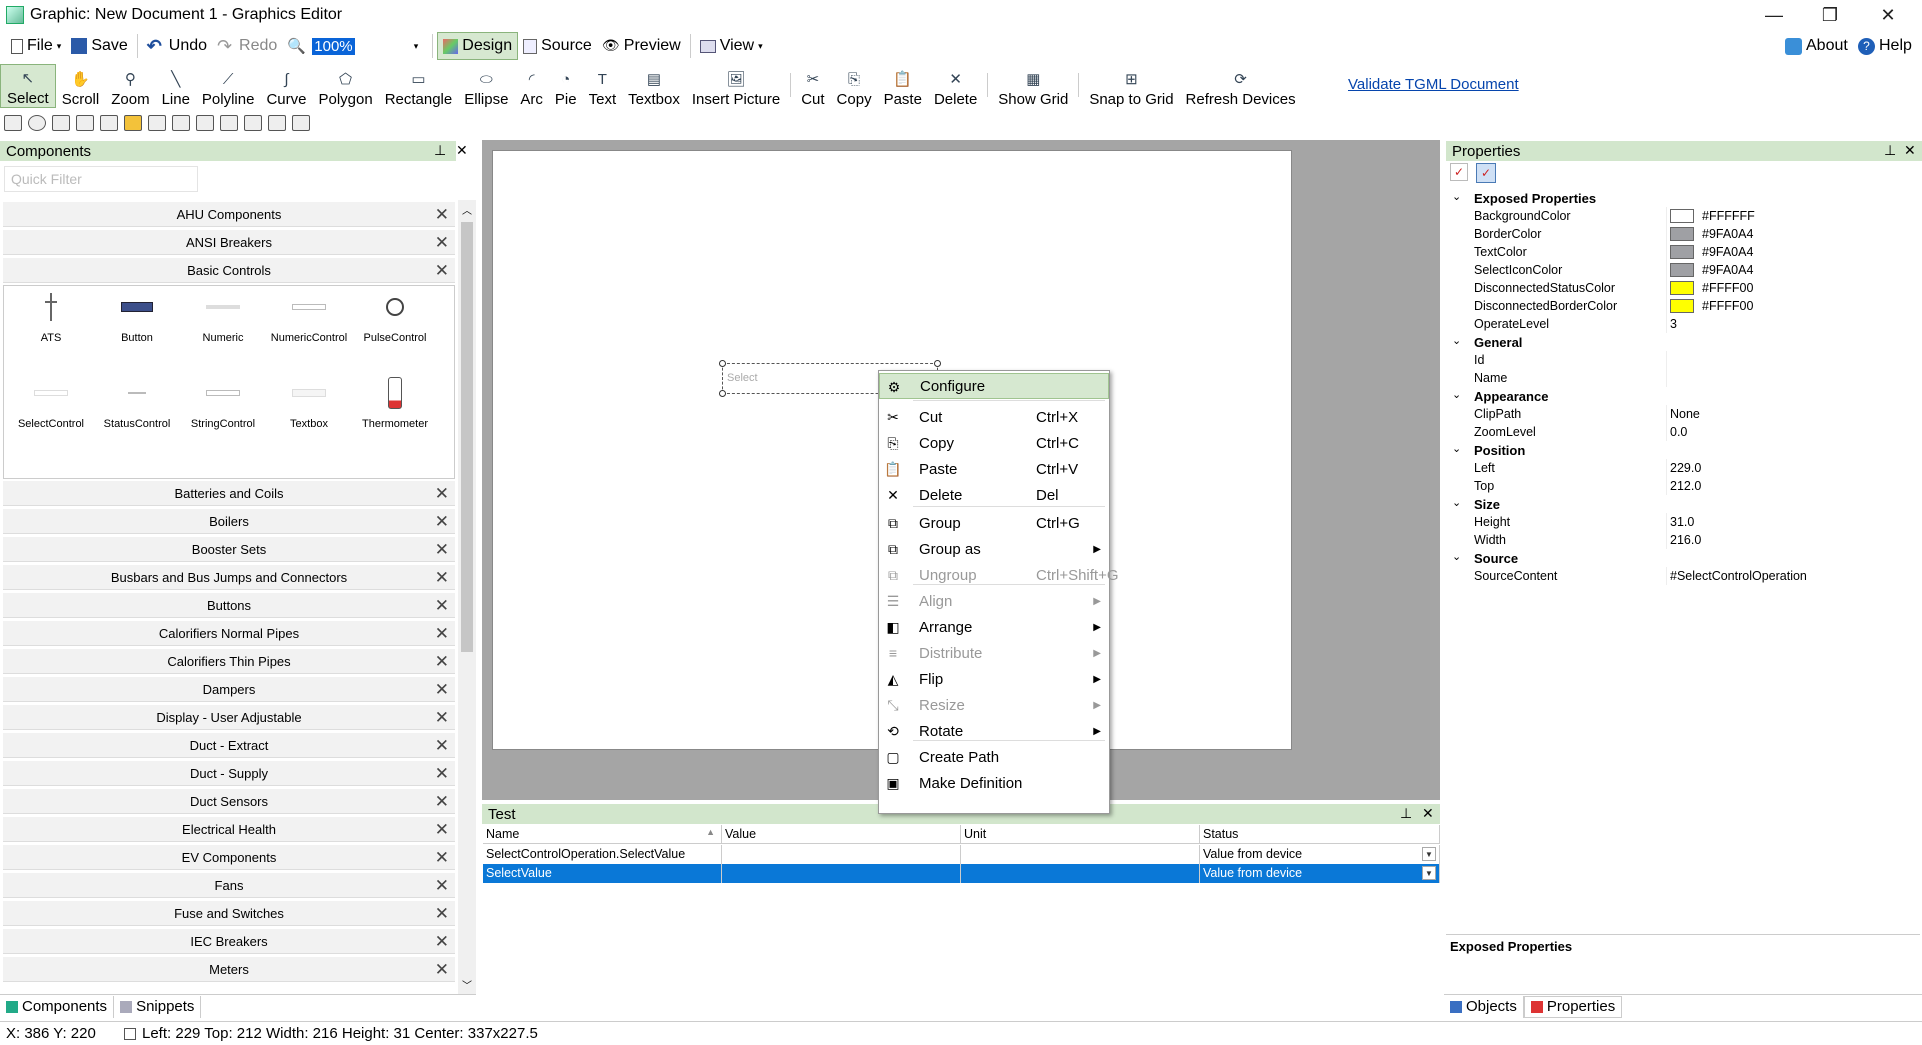 The width and height of the screenshot is (1922, 1045). I want to click on zoom-value: 100%, so click(333, 46).